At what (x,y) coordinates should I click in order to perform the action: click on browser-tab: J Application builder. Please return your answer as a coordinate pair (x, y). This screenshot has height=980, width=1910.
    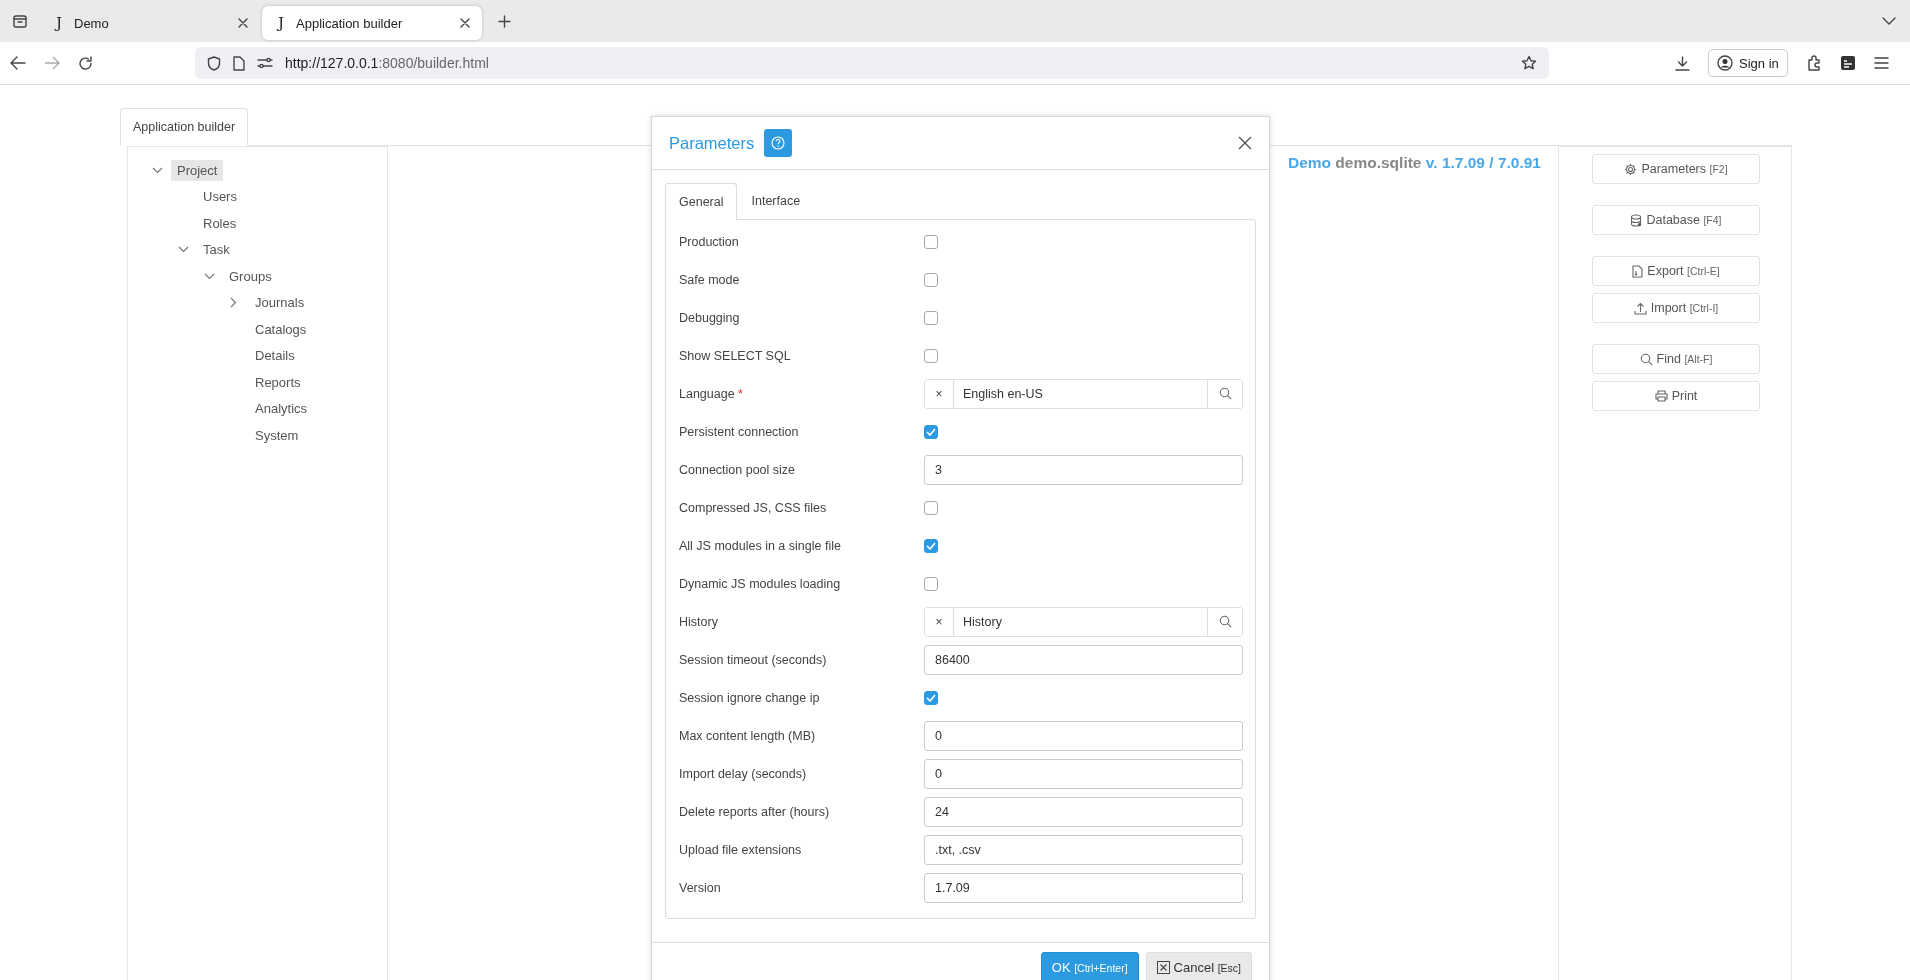
    Looking at the image, I should click on (372, 23).